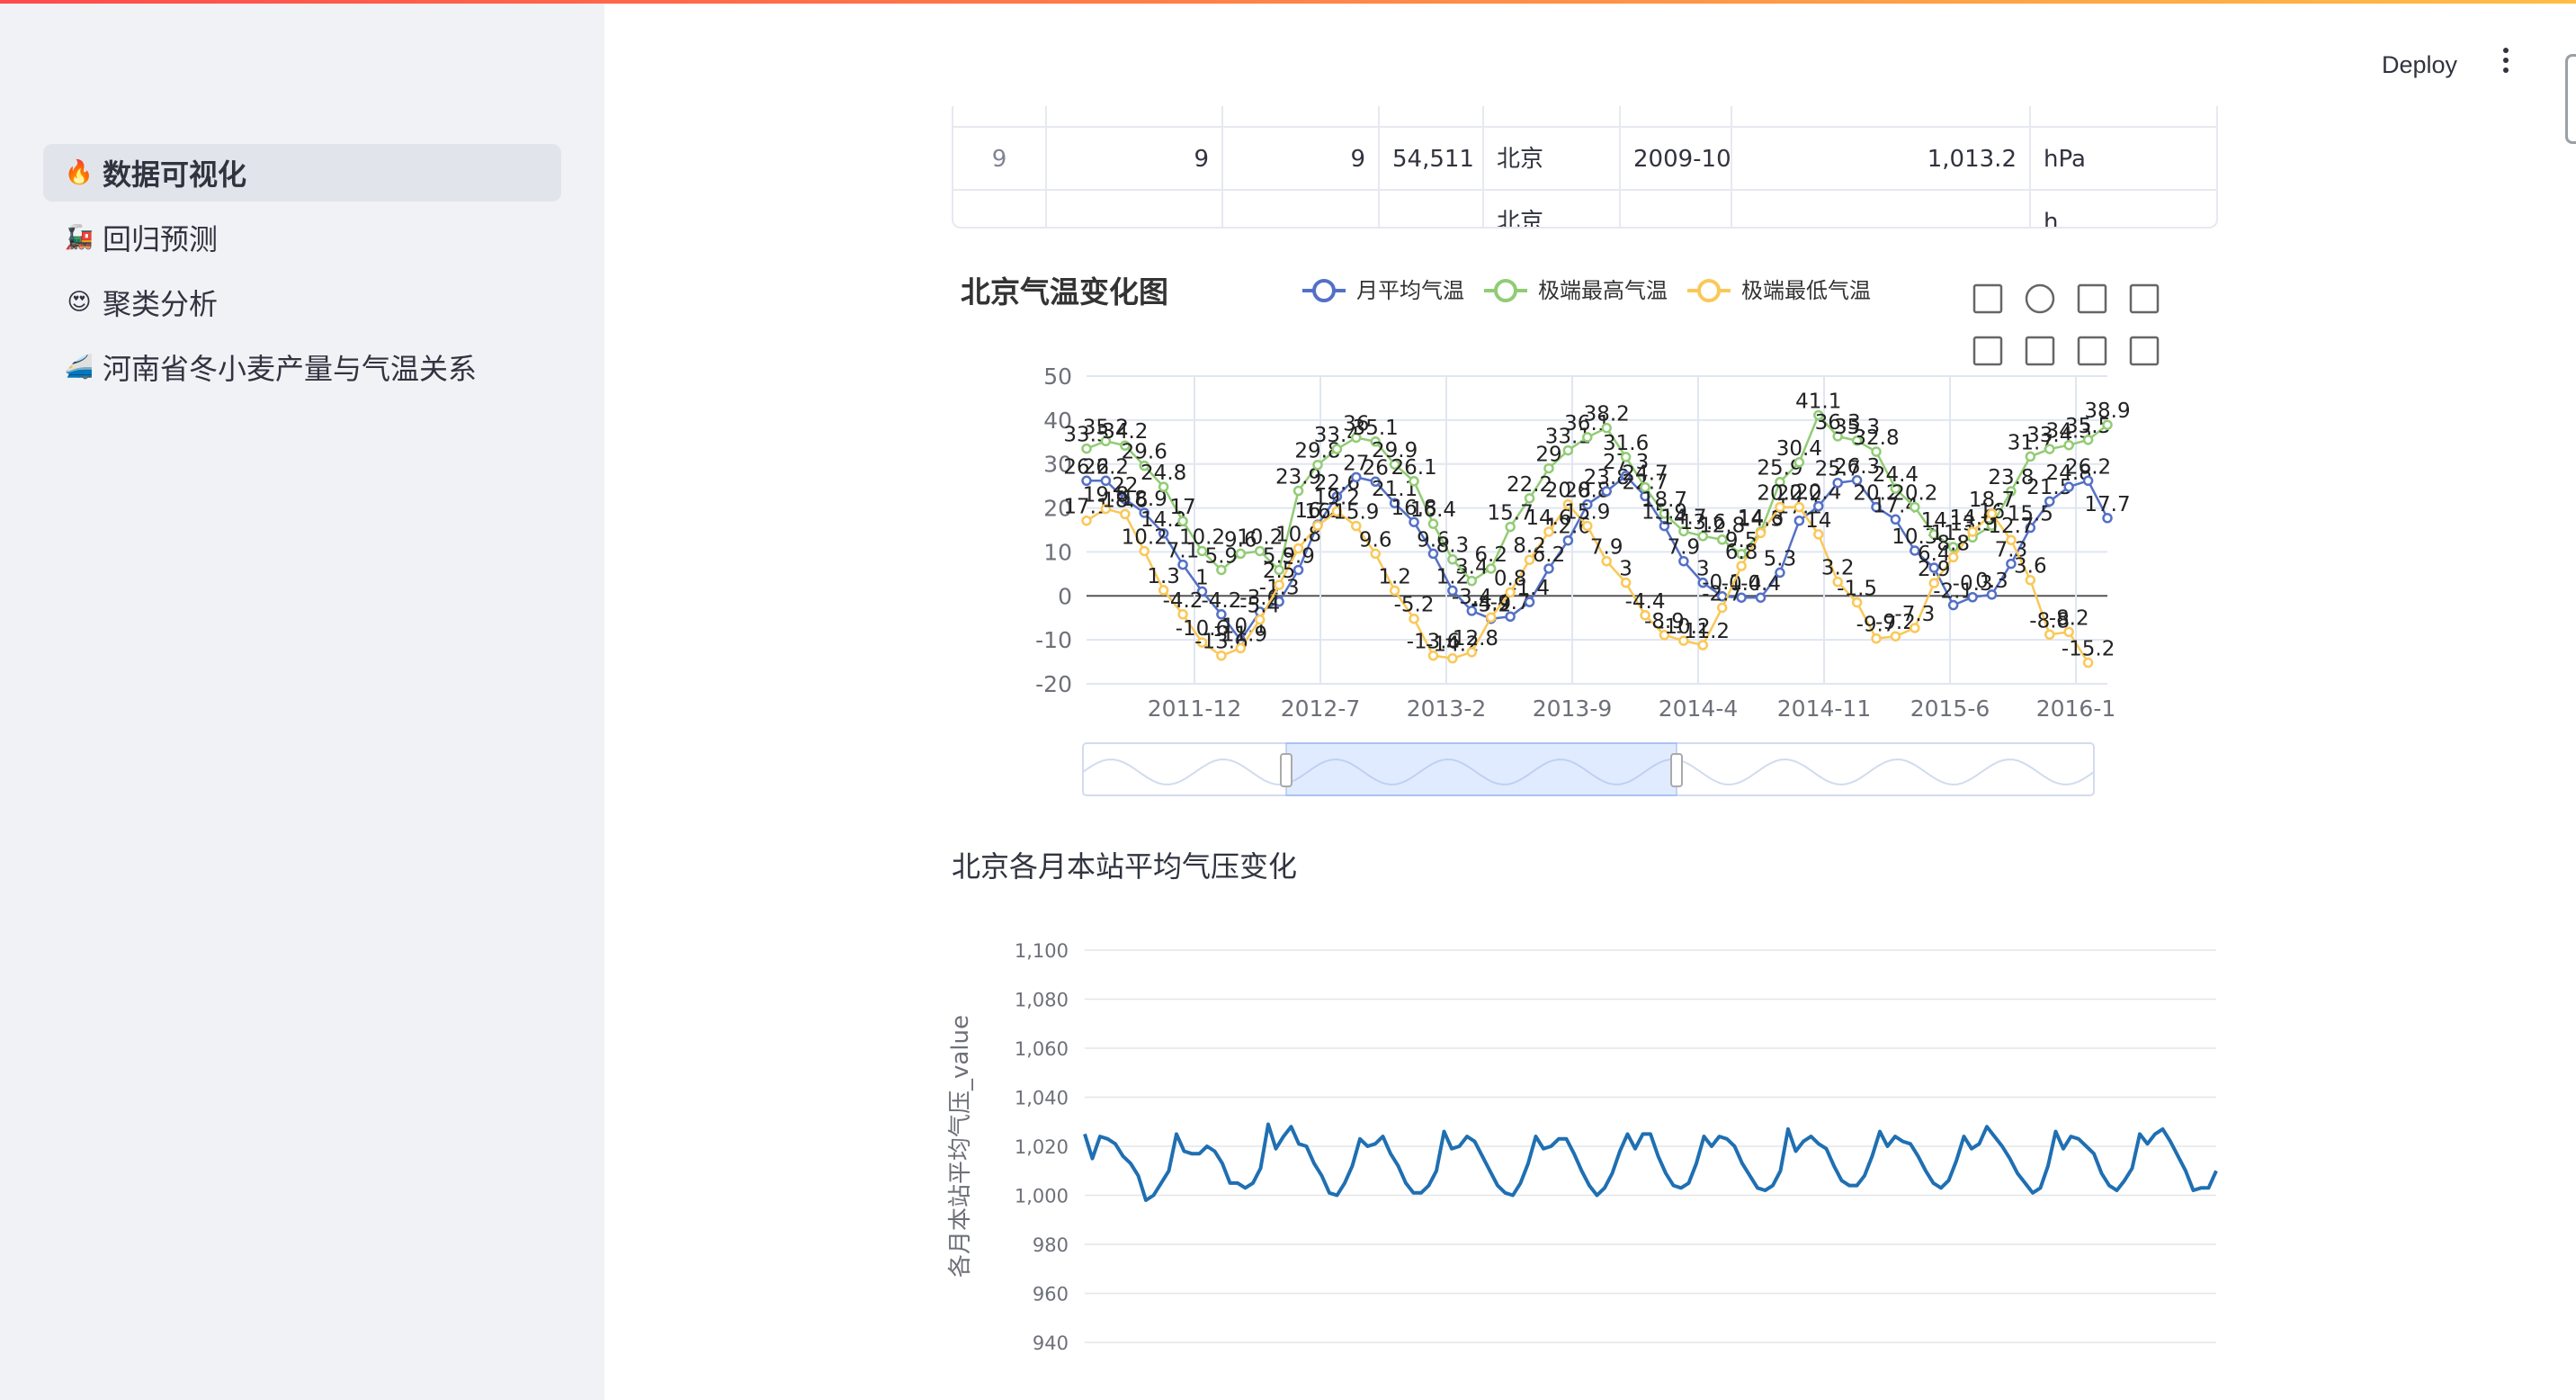 This screenshot has width=2576, height=1400. I want to click on data-label: -11.9, so click(1241, 634).